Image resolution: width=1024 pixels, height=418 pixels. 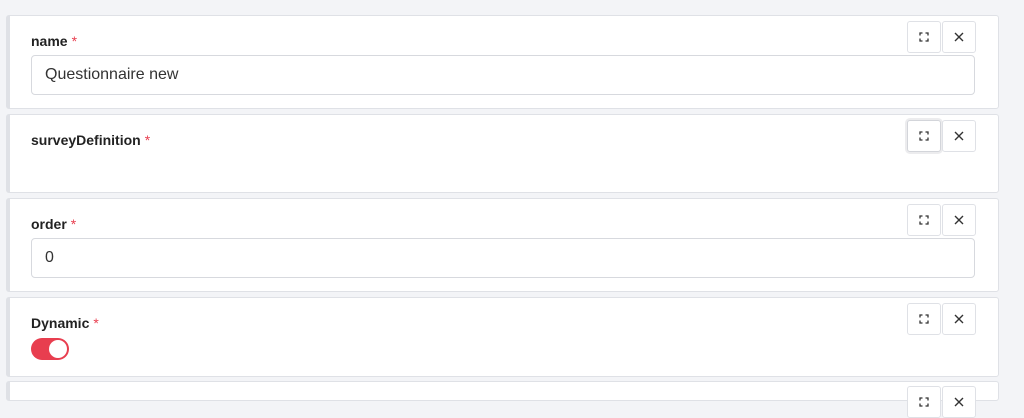 I want to click on dynamic-field-label: Dynamic *, so click(x=65, y=323).